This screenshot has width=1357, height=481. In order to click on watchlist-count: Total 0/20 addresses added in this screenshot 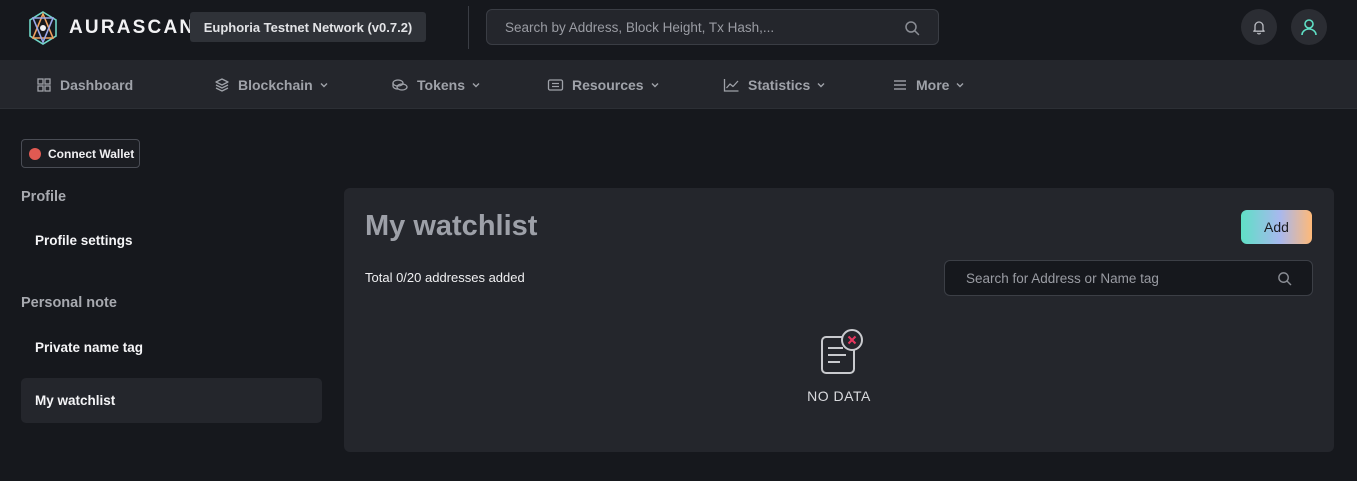, I will do `click(445, 277)`.